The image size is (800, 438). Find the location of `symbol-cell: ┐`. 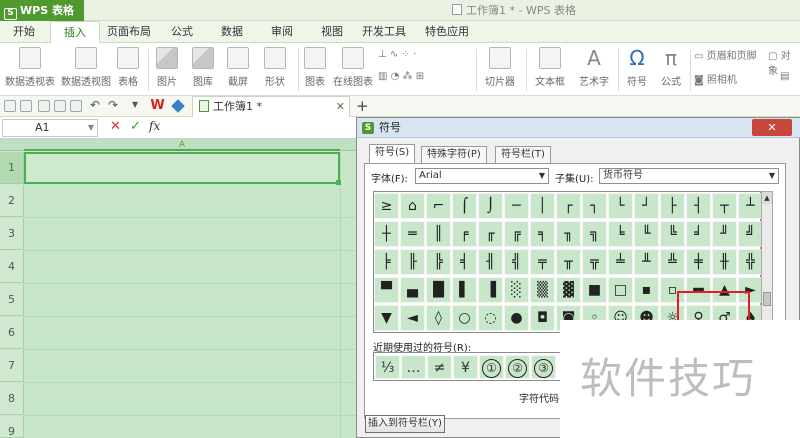

symbol-cell: ┐ is located at coordinates (594, 206).